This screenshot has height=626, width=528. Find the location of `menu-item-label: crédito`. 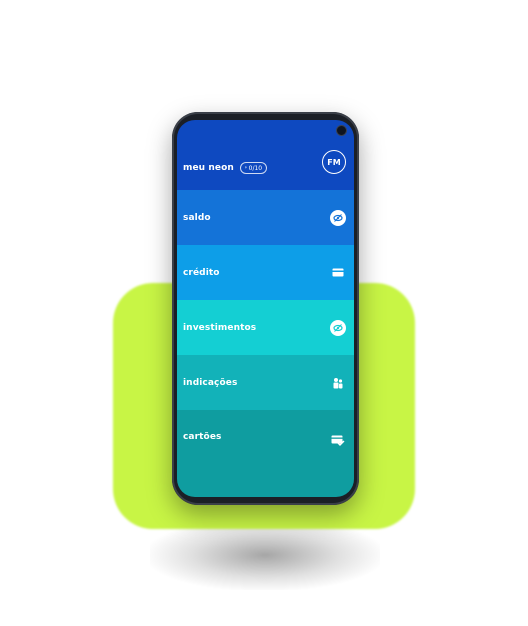

menu-item-label: crédito is located at coordinates (201, 272).